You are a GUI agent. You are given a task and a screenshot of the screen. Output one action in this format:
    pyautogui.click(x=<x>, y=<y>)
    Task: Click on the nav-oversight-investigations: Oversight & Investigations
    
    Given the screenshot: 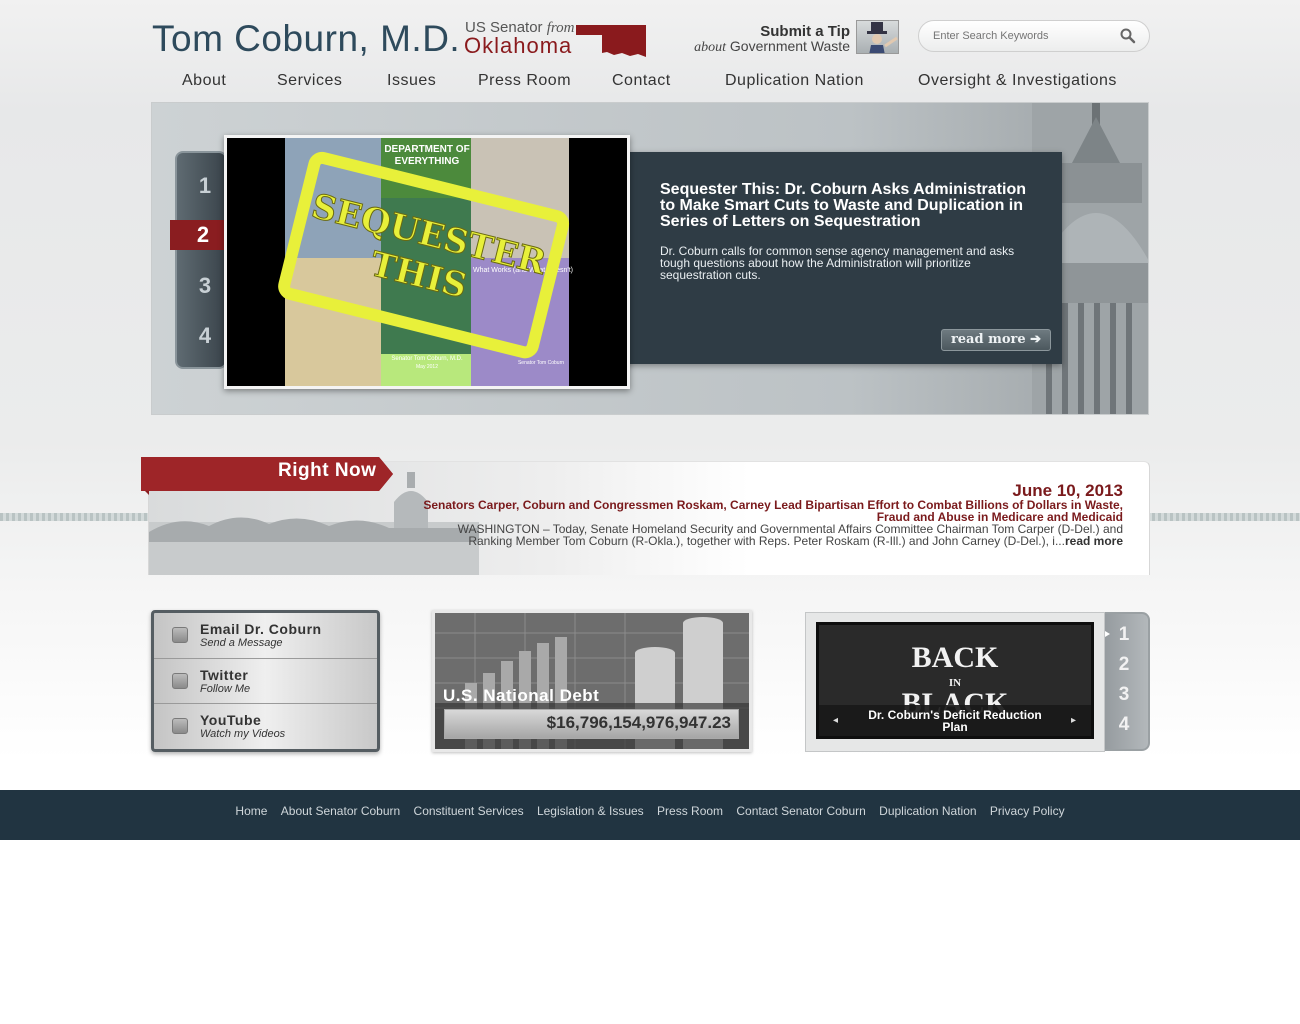 What is the action you would take?
    pyautogui.click(x=1017, y=81)
    